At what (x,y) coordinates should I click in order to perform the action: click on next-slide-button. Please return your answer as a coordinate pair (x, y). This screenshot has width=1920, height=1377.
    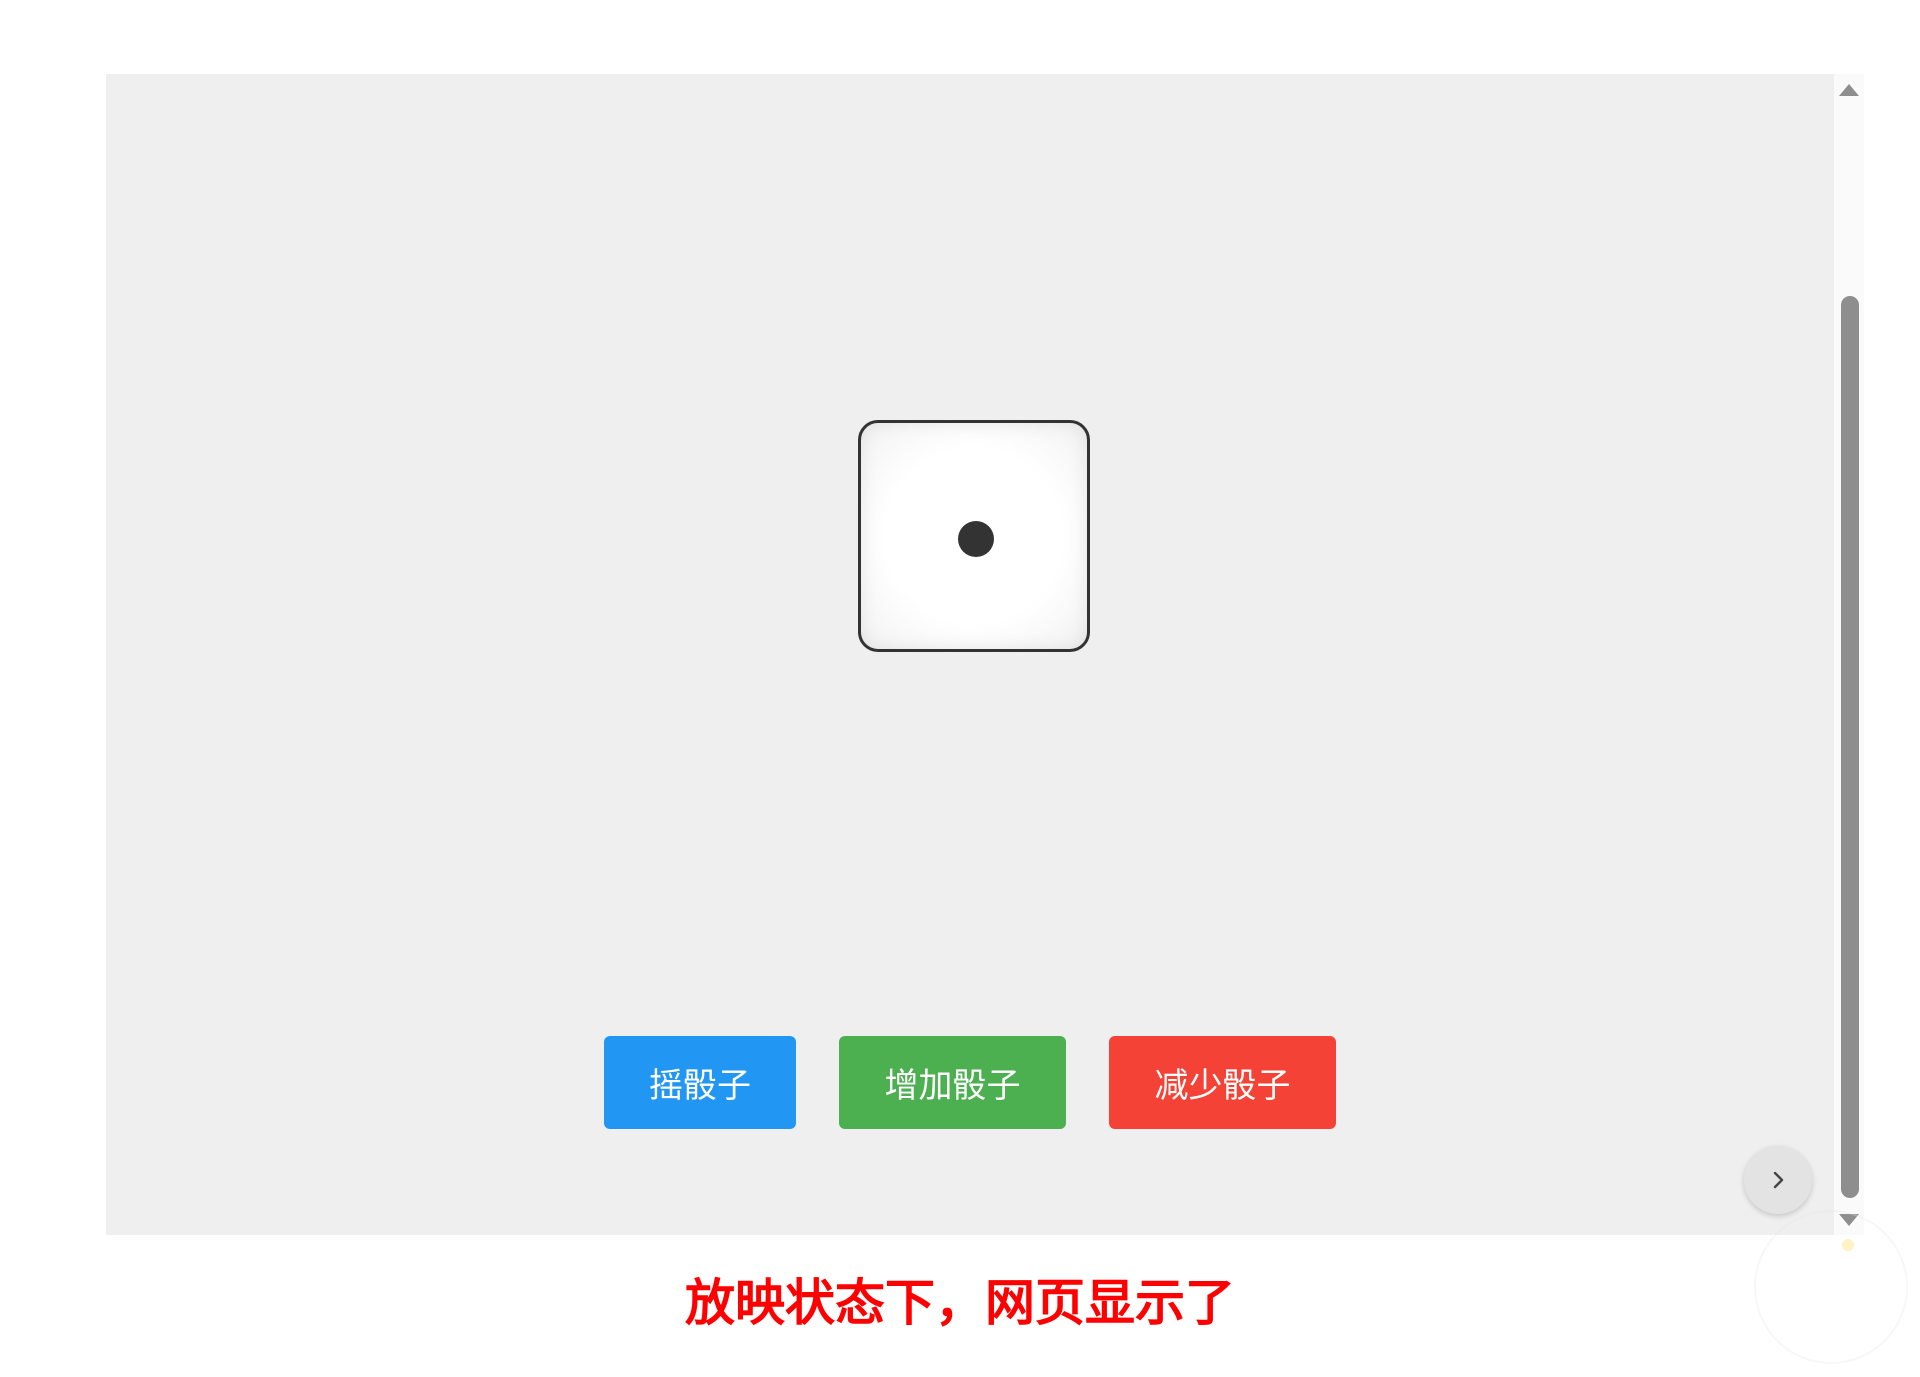
    Looking at the image, I should click on (1778, 1180).